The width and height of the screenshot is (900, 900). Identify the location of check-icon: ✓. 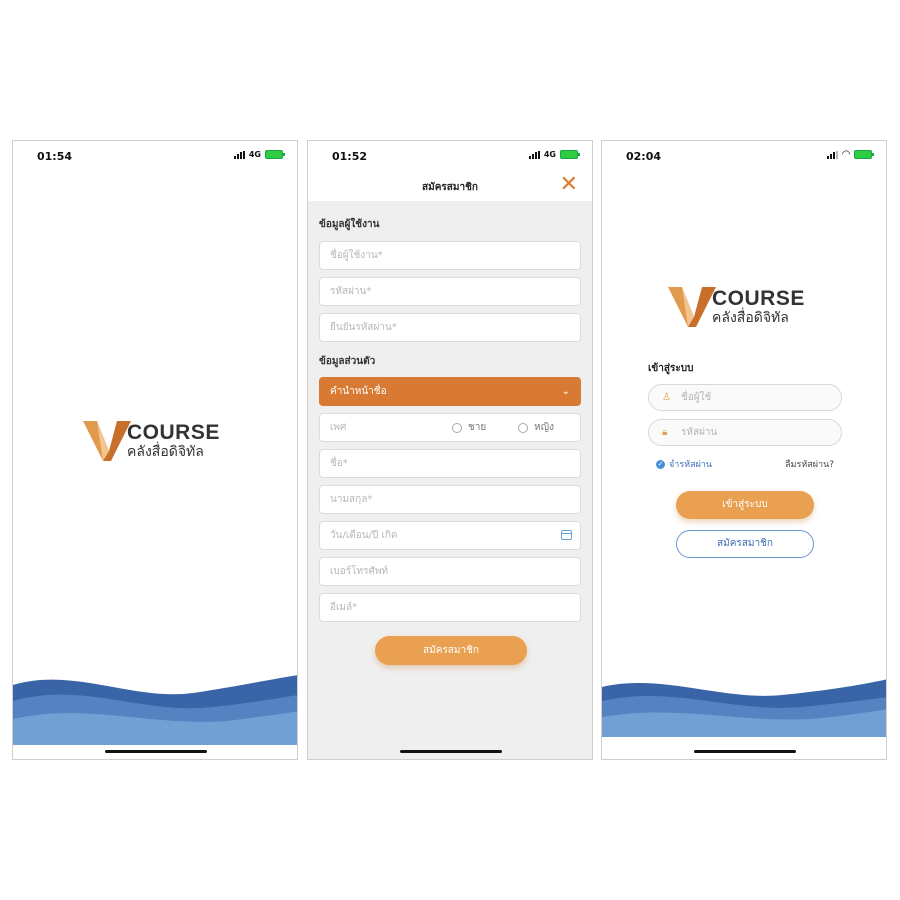
(660, 464).